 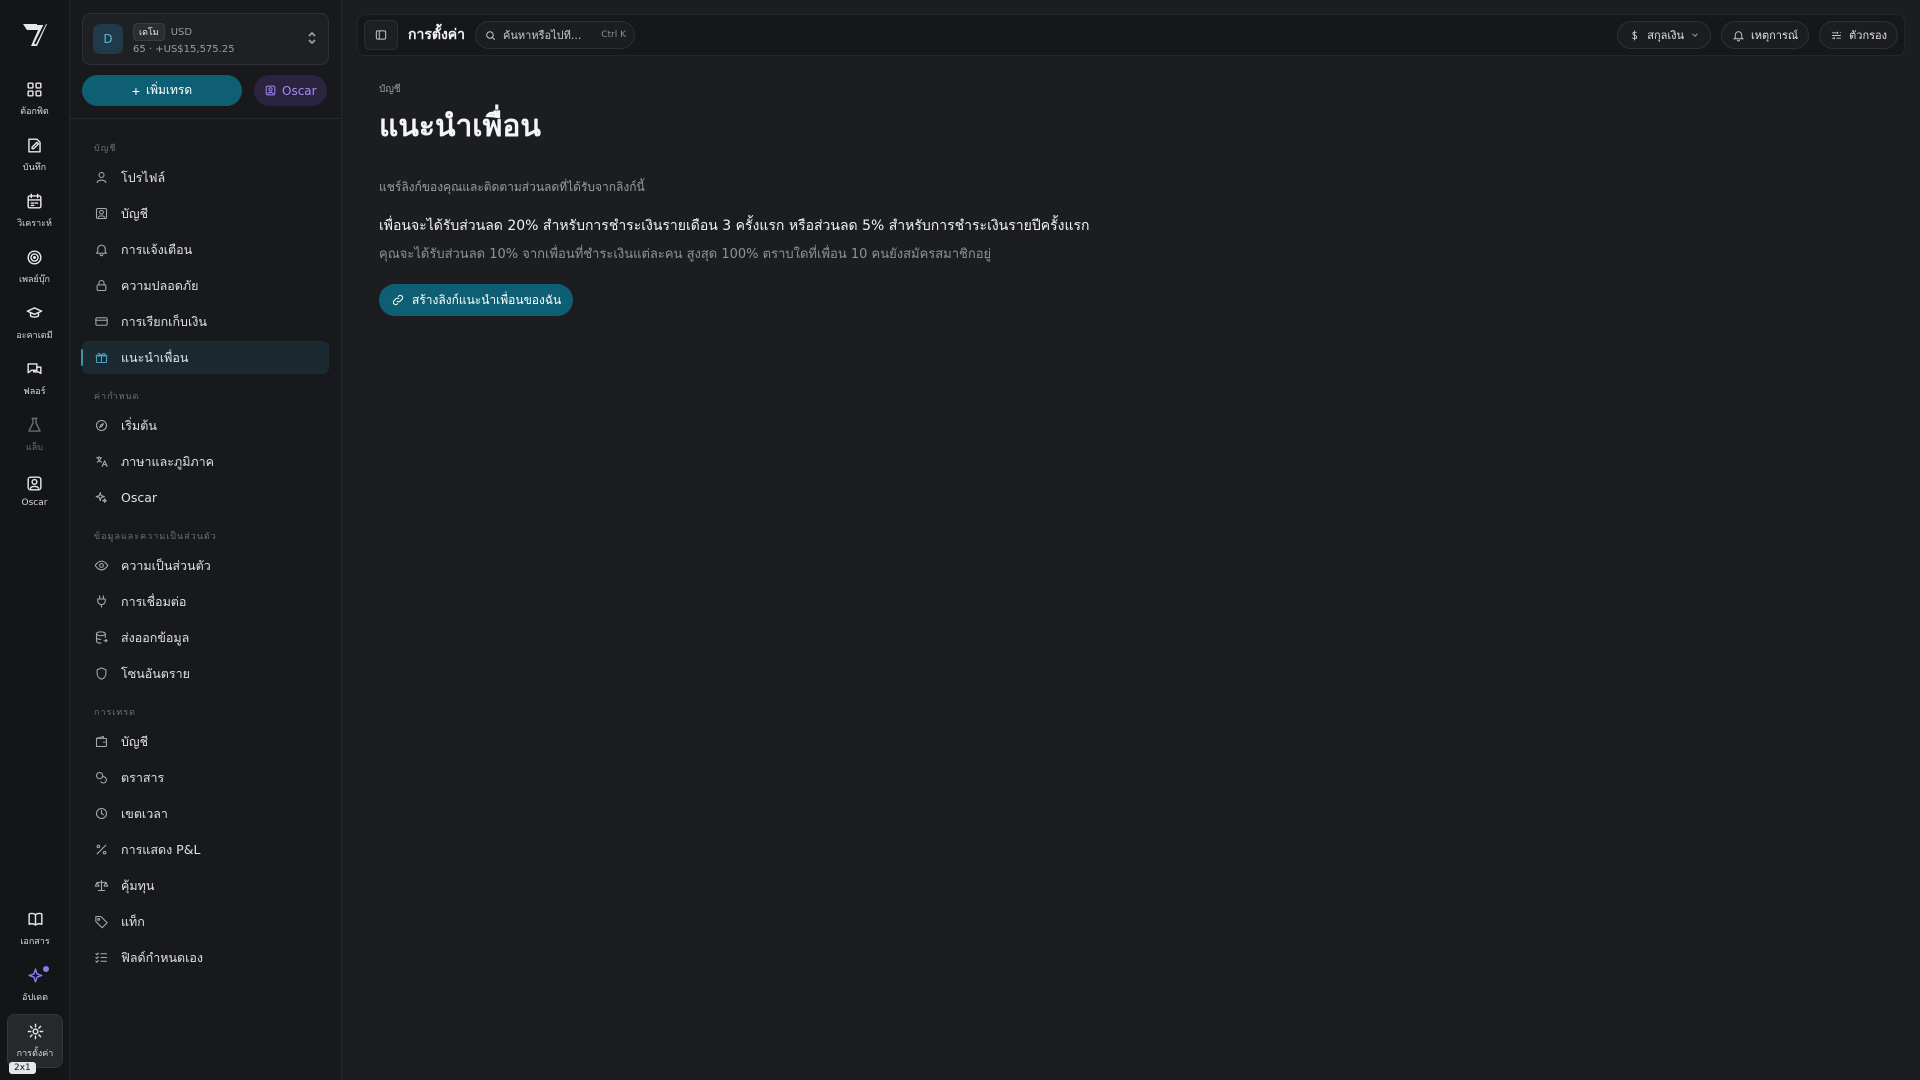 I want to click on sidebar-item-tags: แท็ก, so click(x=205, y=921).